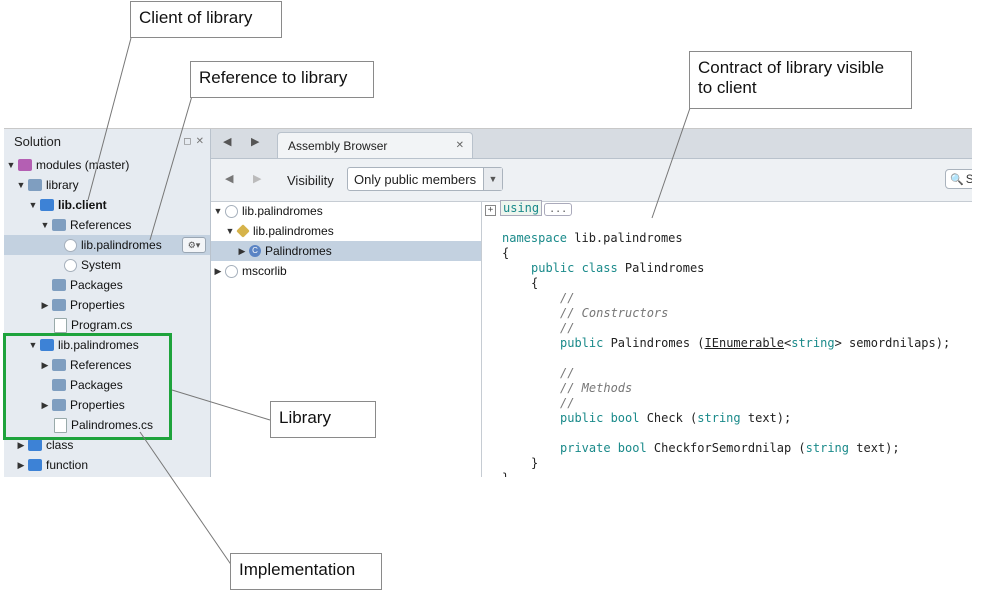 The image size is (989, 591). Describe the element at coordinates (800, 80) in the screenshot. I see `callout-contract: Contract of library visible to client` at that location.